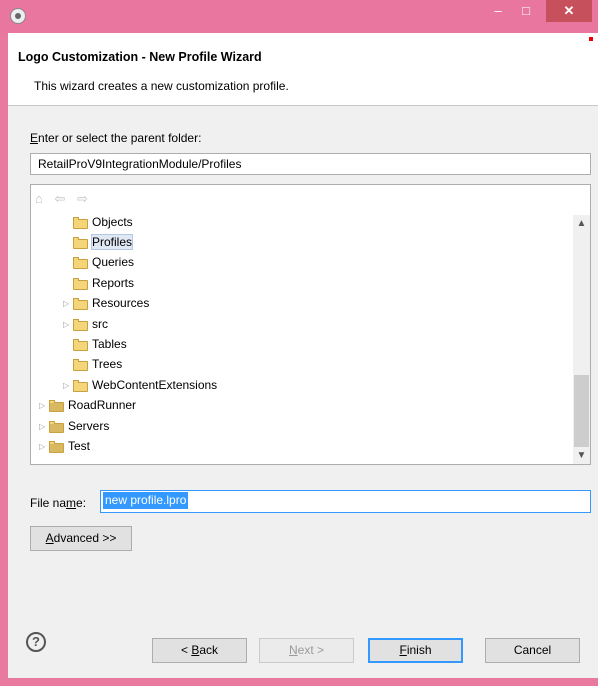  Describe the element at coordinates (116, 138) in the screenshot. I see `parent-folder-label: Enter or select the parent folder:` at that location.